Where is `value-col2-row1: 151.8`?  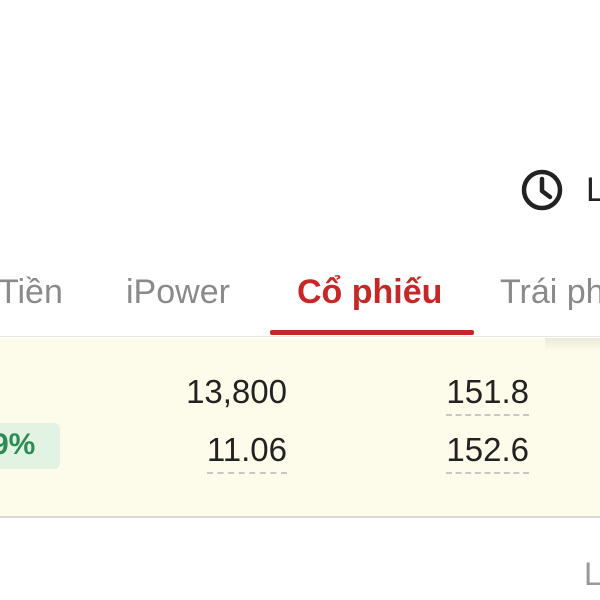
value-col2-row1: 151.8 is located at coordinates (487, 394).